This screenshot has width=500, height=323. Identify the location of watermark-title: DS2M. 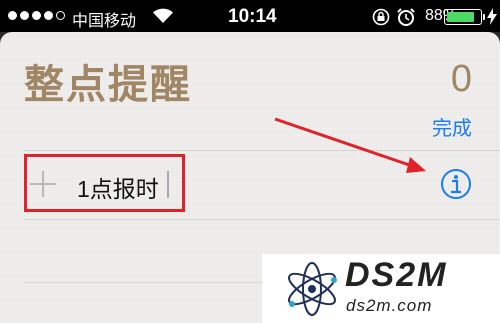
(396, 275).